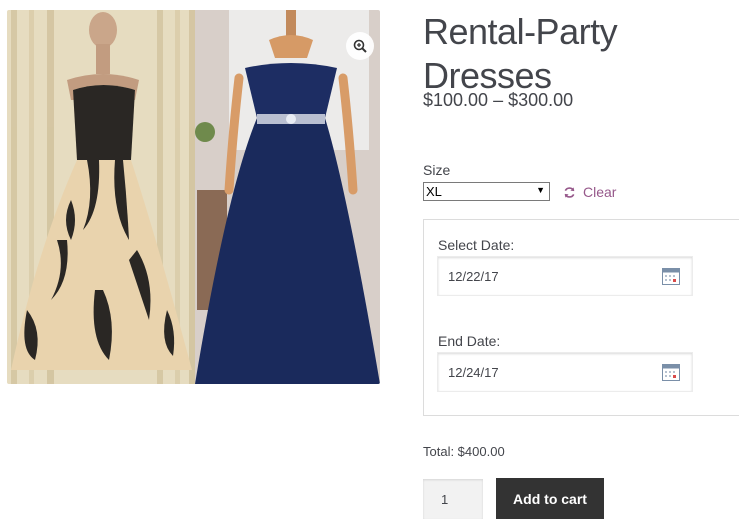  I want to click on product-title: Rental-Party Dresses, so click(520, 53).